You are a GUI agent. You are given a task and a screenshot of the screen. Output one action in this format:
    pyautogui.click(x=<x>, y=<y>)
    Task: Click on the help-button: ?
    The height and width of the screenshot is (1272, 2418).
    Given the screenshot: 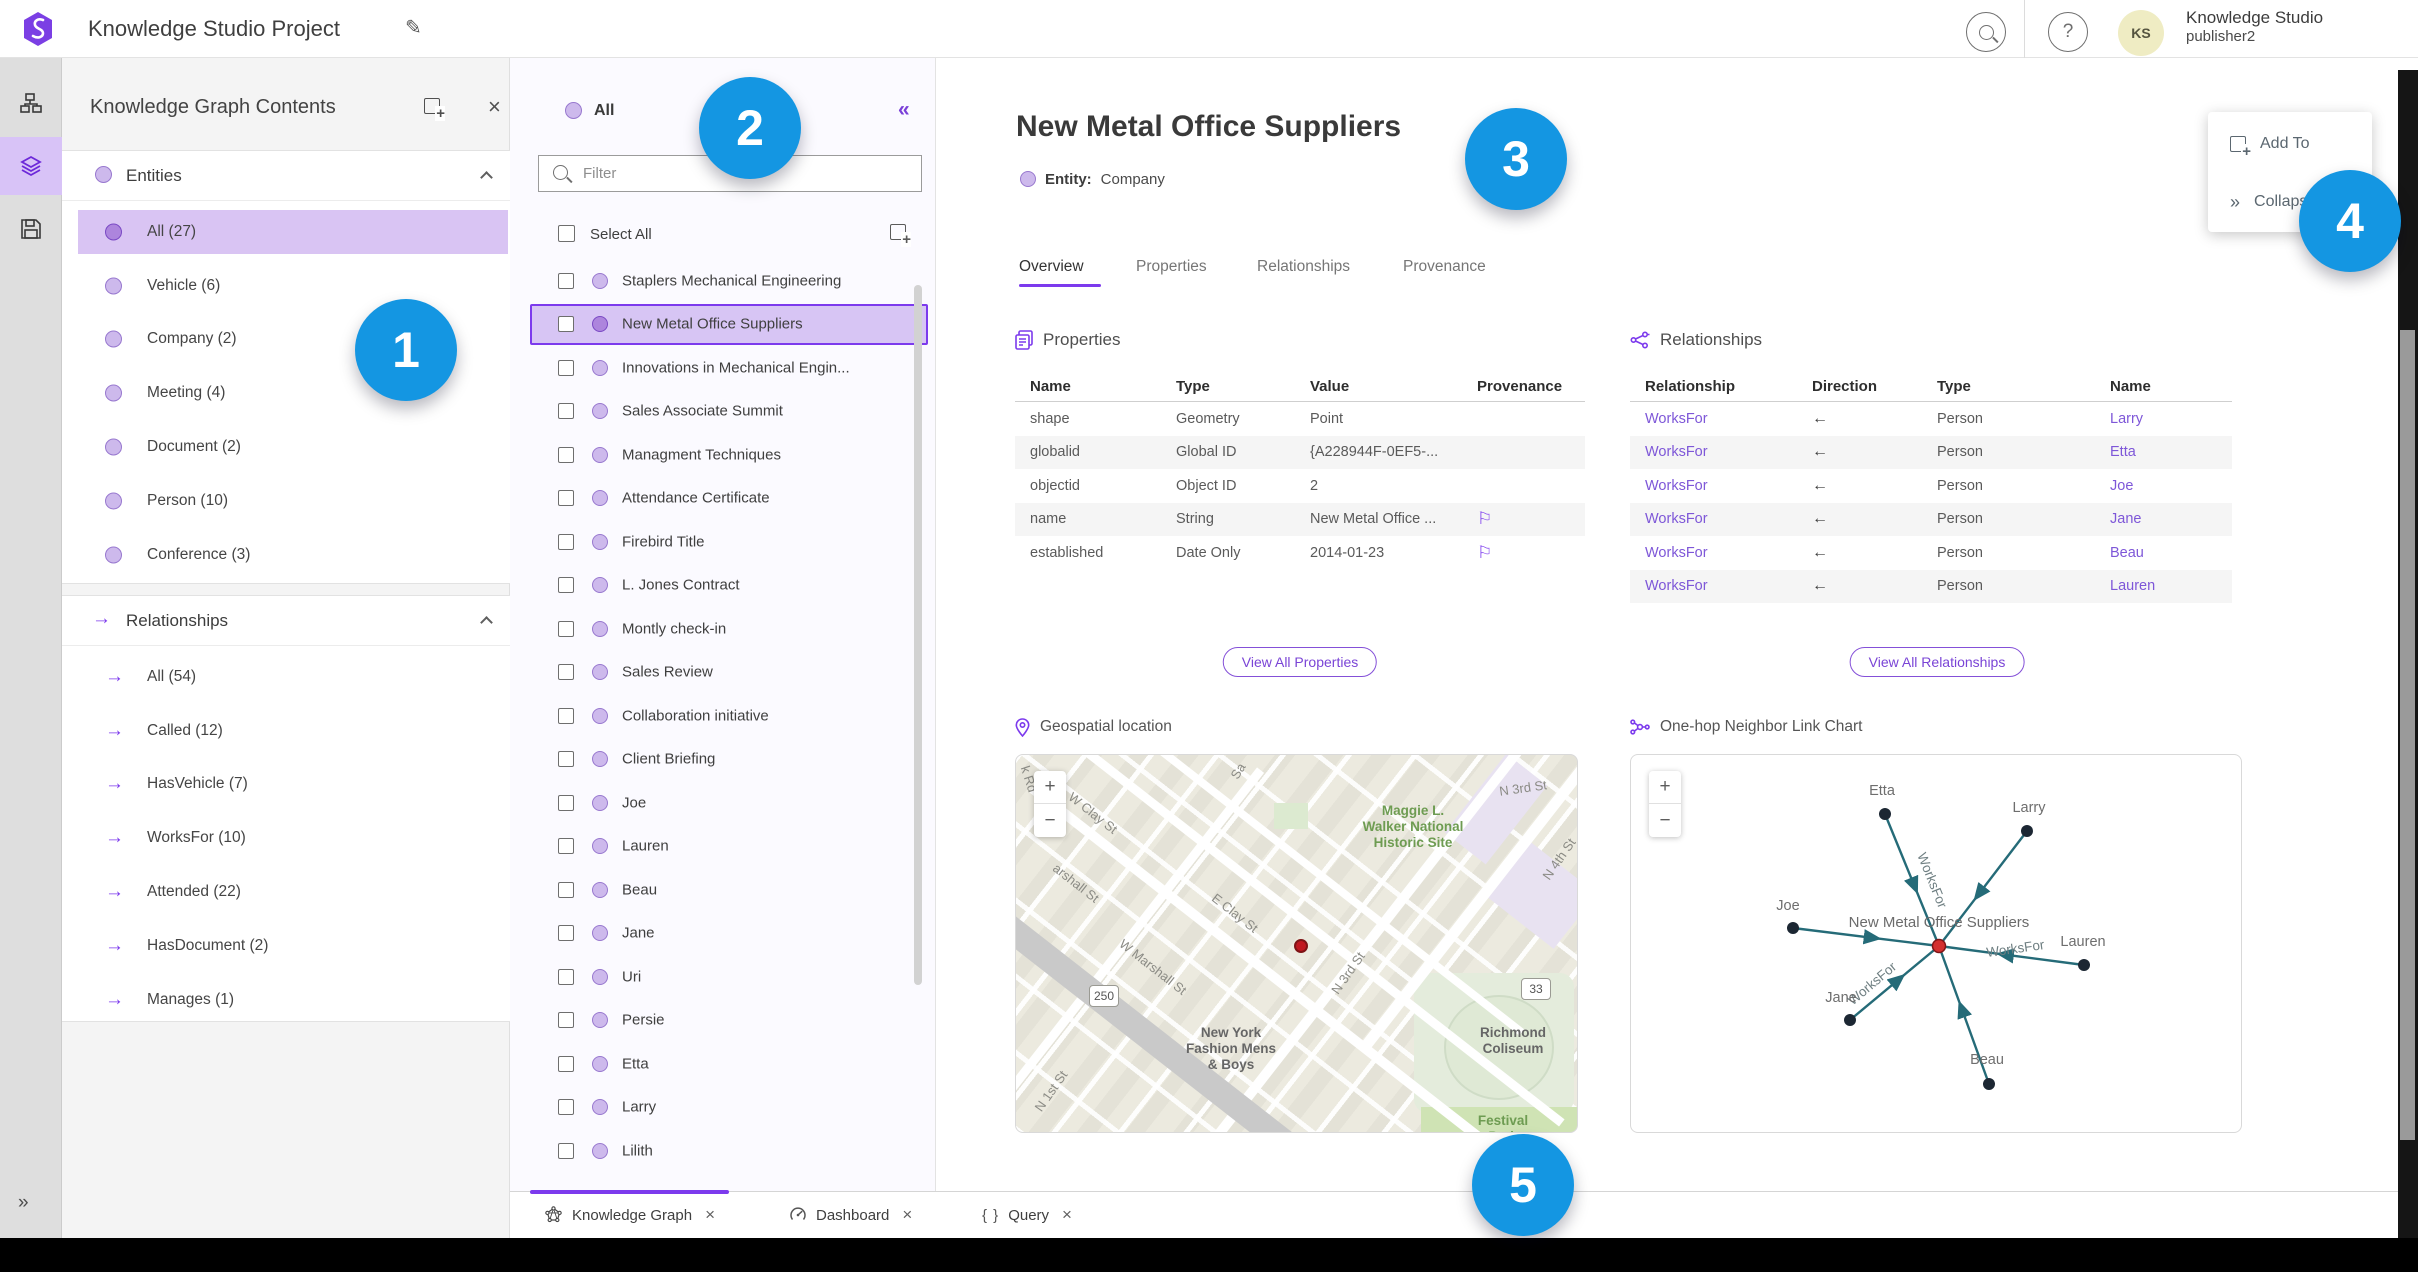 What is the action you would take?
    pyautogui.click(x=2068, y=32)
    